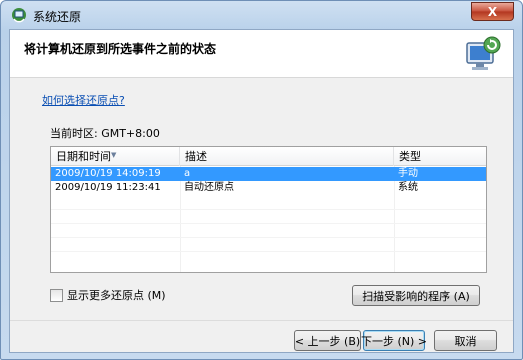  What do you see at coordinates (56, 295) in the screenshot?
I see `checkbox-box` at bounding box center [56, 295].